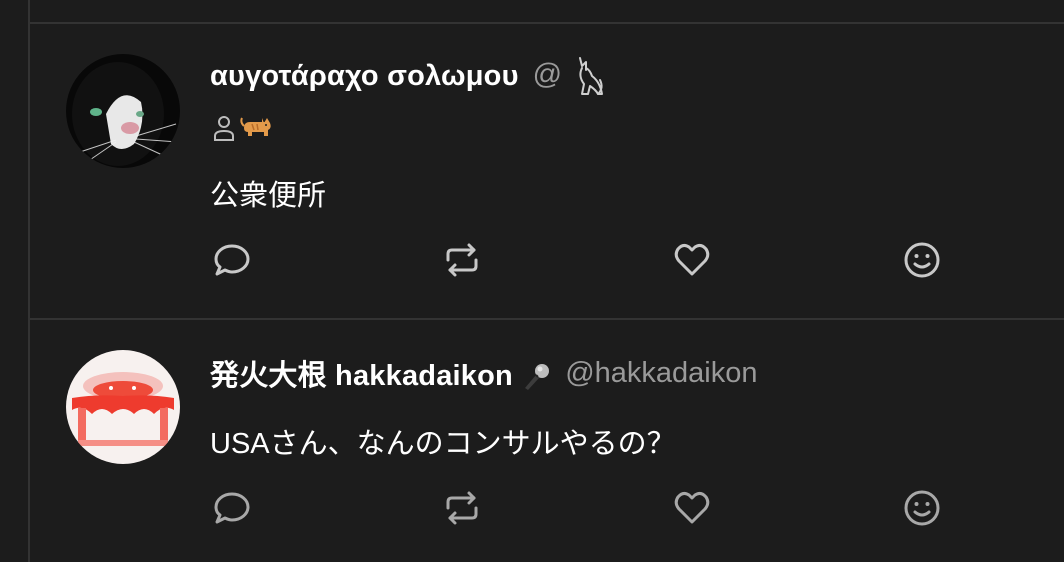 This screenshot has width=1064, height=562. What do you see at coordinates (224, 128) in the screenshot?
I see `person-icon` at bounding box center [224, 128].